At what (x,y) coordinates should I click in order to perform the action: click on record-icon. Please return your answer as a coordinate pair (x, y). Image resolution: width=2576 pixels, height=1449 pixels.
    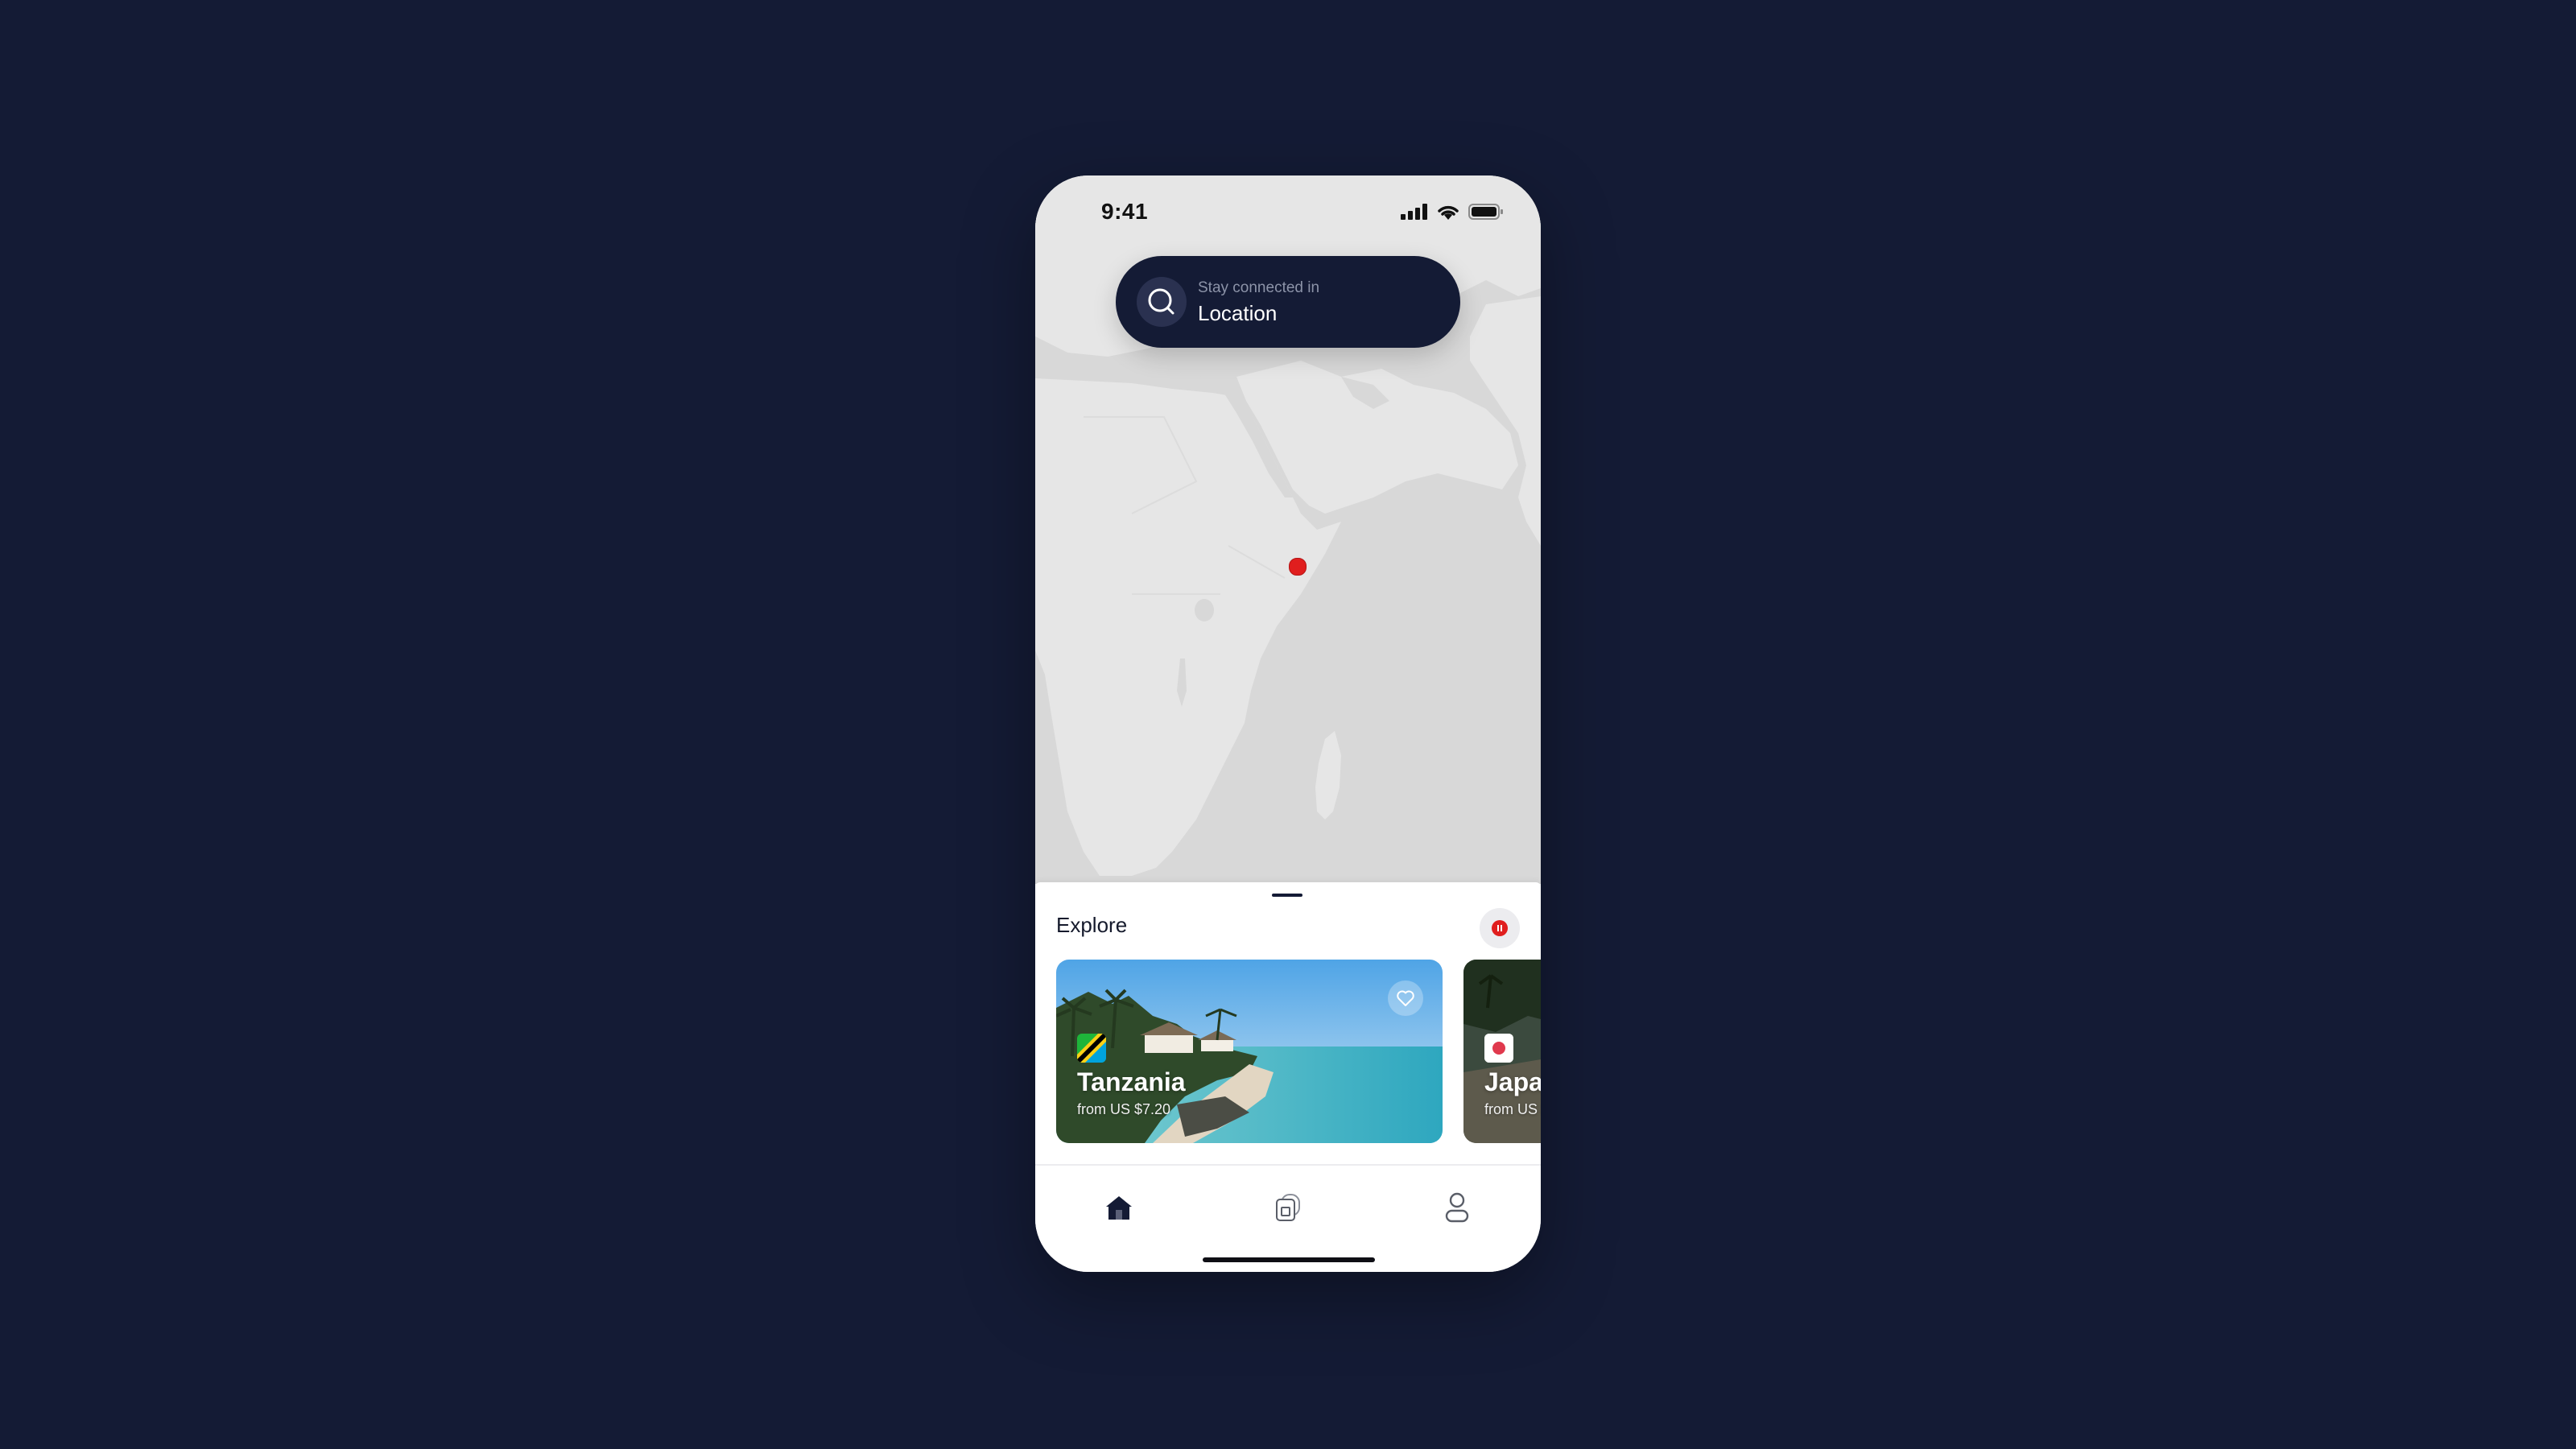
    Looking at the image, I should click on (1500, 928).